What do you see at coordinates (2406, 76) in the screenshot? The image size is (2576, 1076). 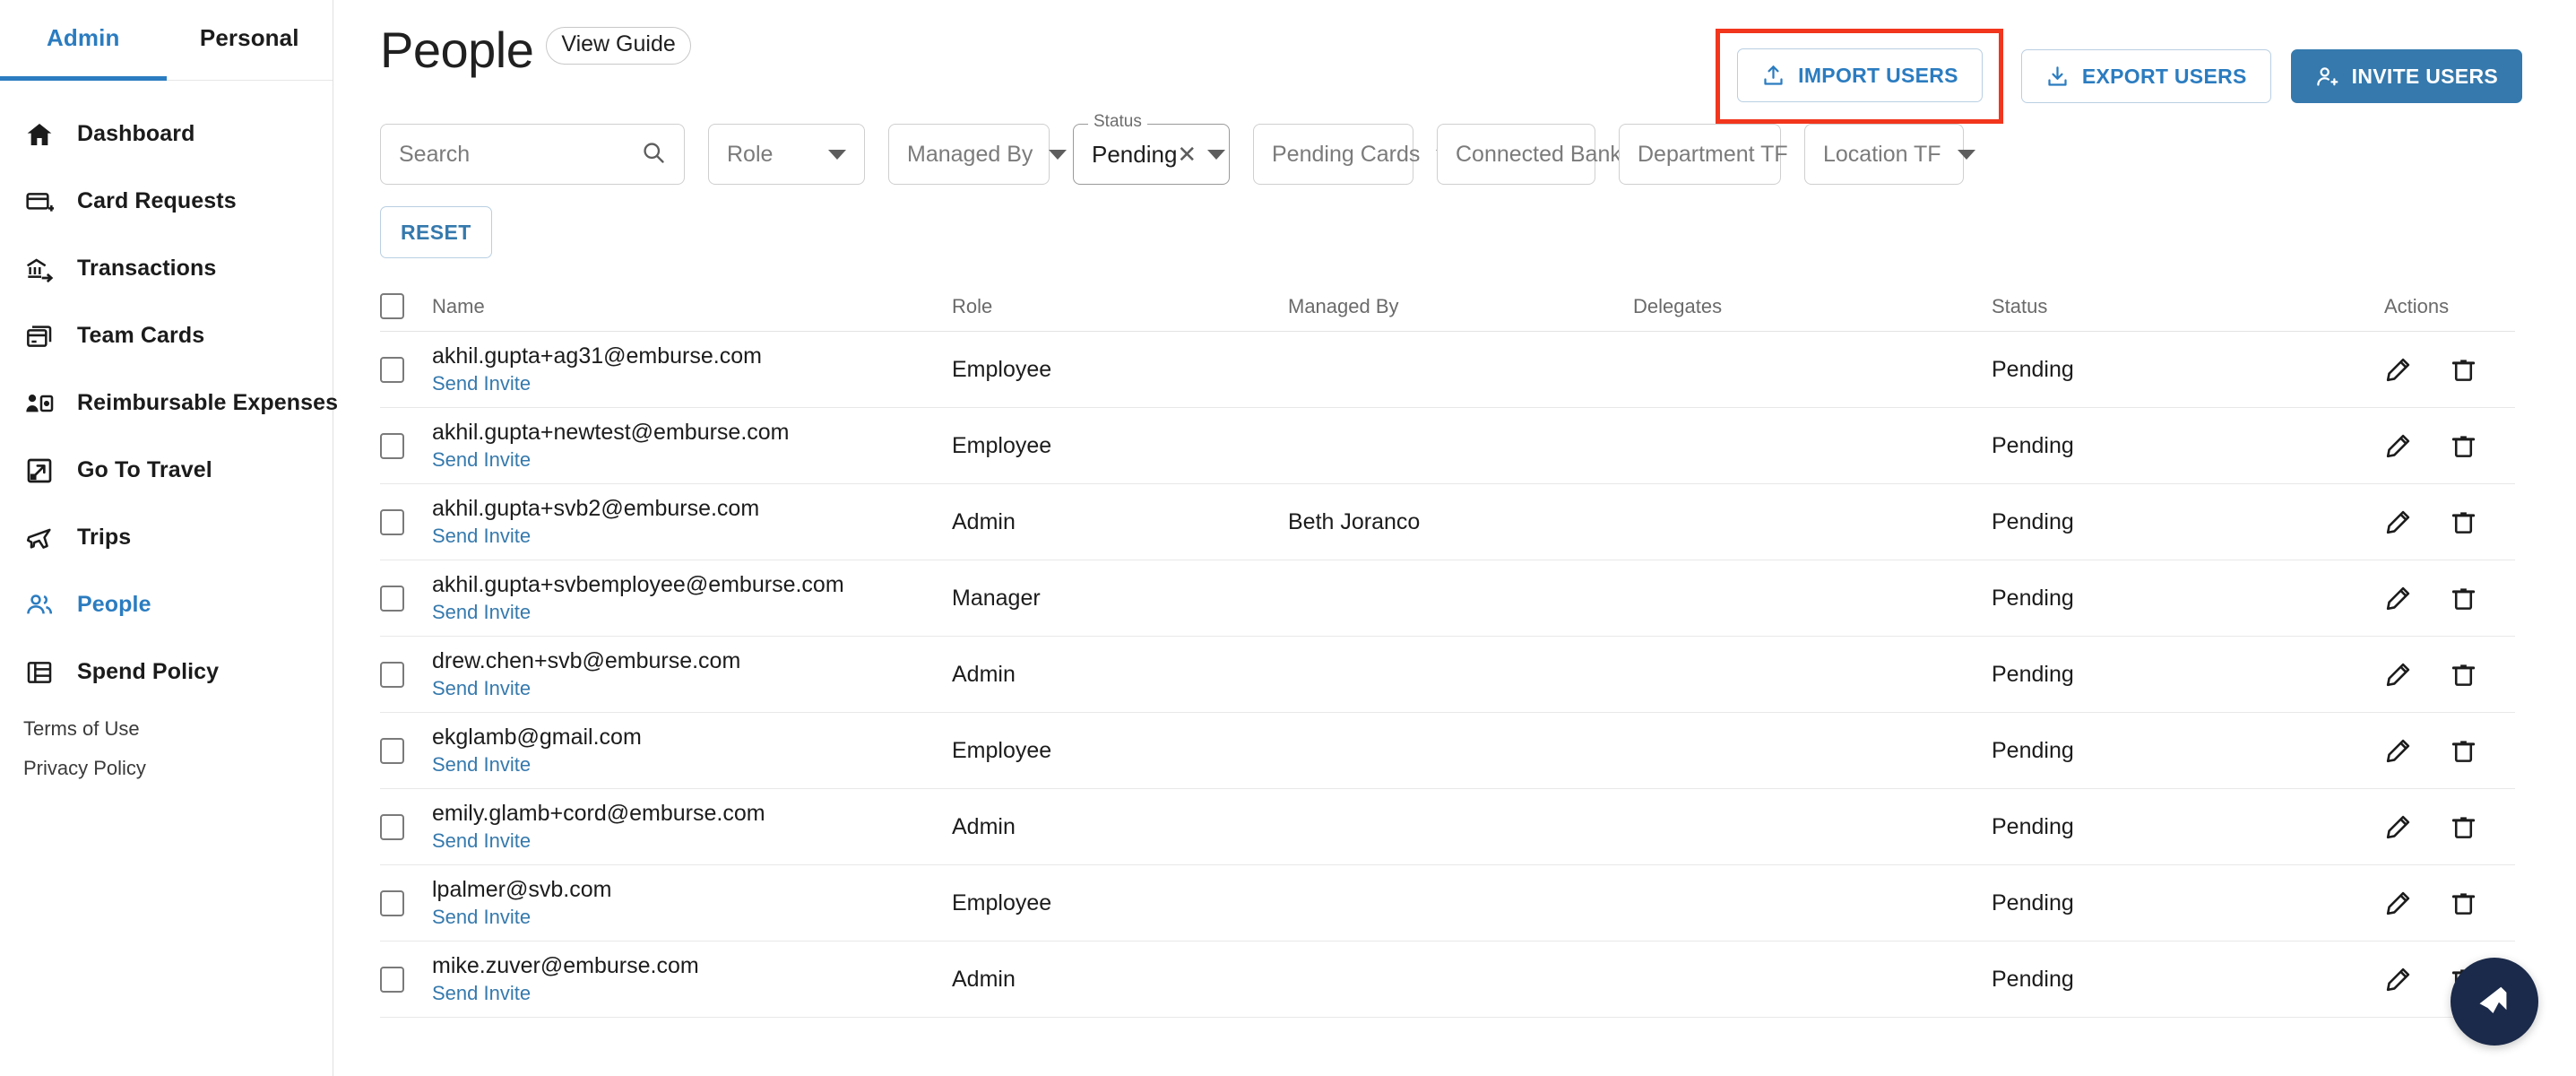 I see `invite-users-button: INVITE USERS` at bounding box center [2406, 76].